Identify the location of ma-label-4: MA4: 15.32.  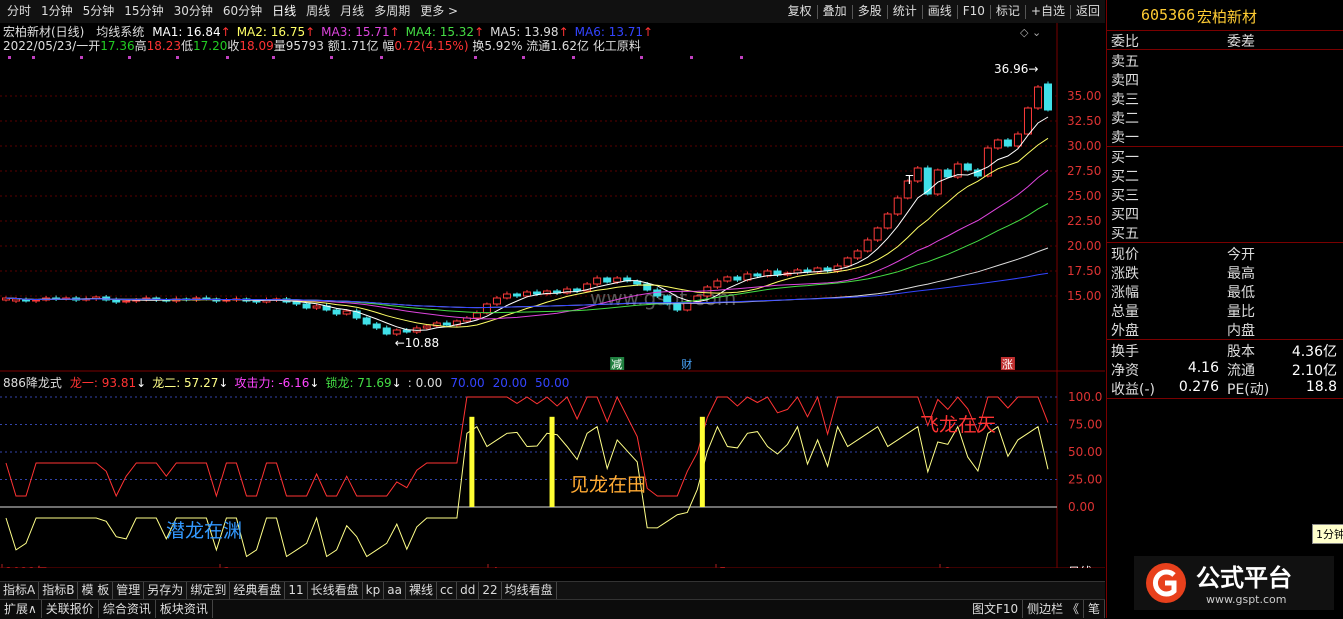
(440, 32).